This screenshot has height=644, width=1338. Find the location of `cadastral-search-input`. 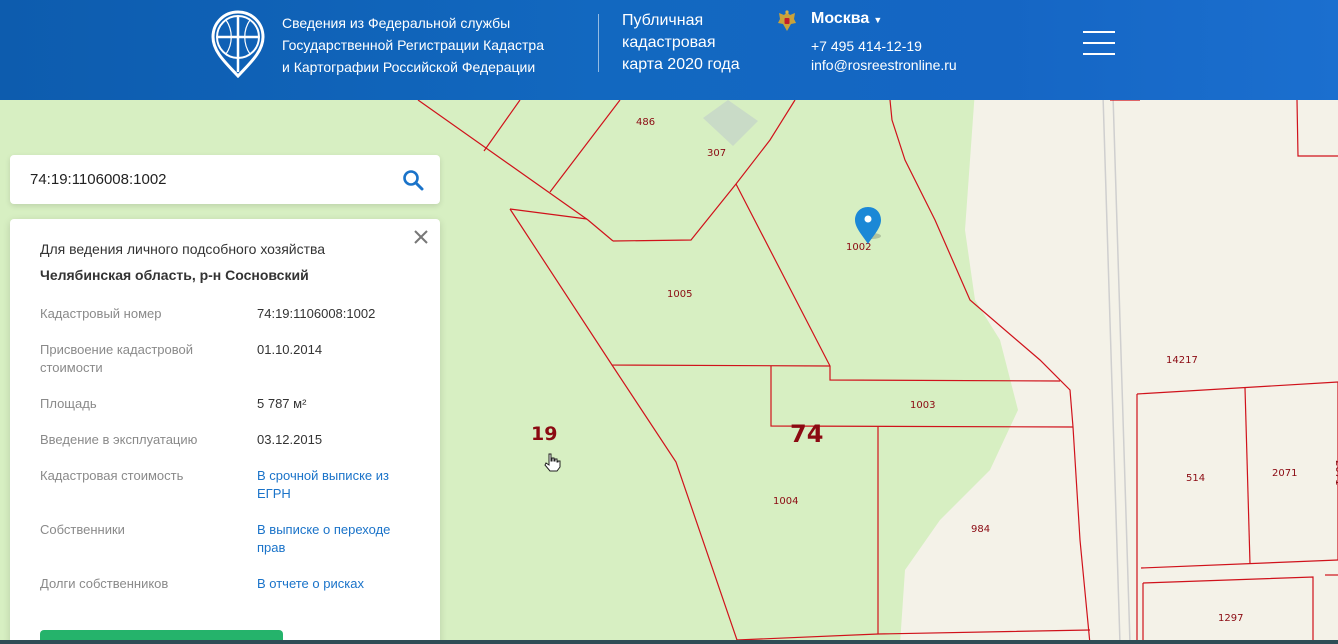

cadastral-search-input is located at coordinates (210, 179).